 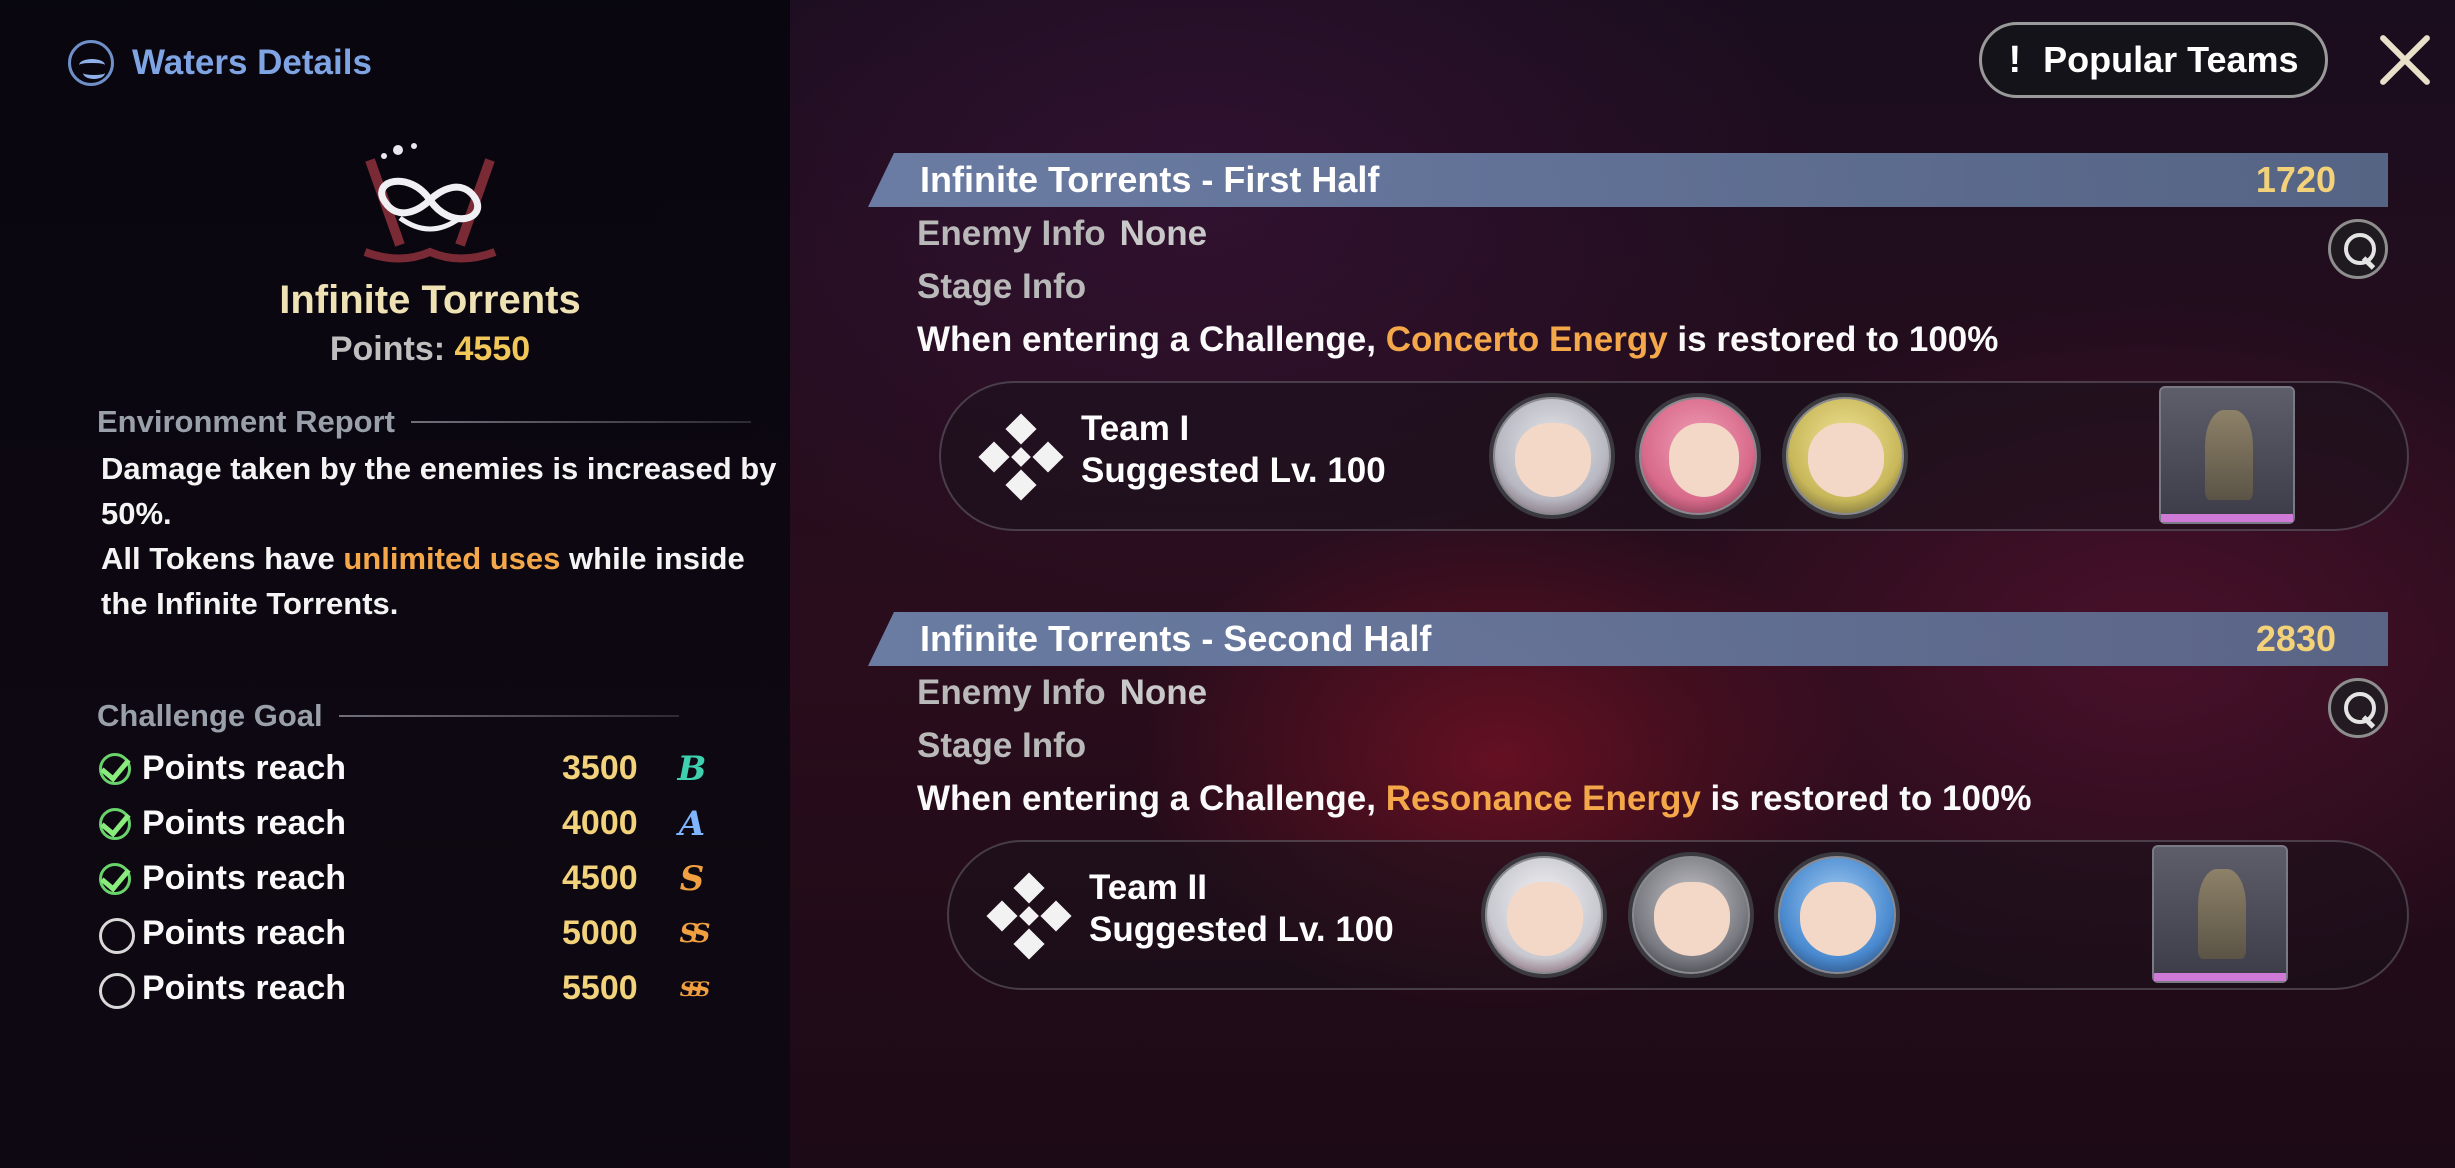 I want to click on points-value: 4550, so click(x=492, y=349).